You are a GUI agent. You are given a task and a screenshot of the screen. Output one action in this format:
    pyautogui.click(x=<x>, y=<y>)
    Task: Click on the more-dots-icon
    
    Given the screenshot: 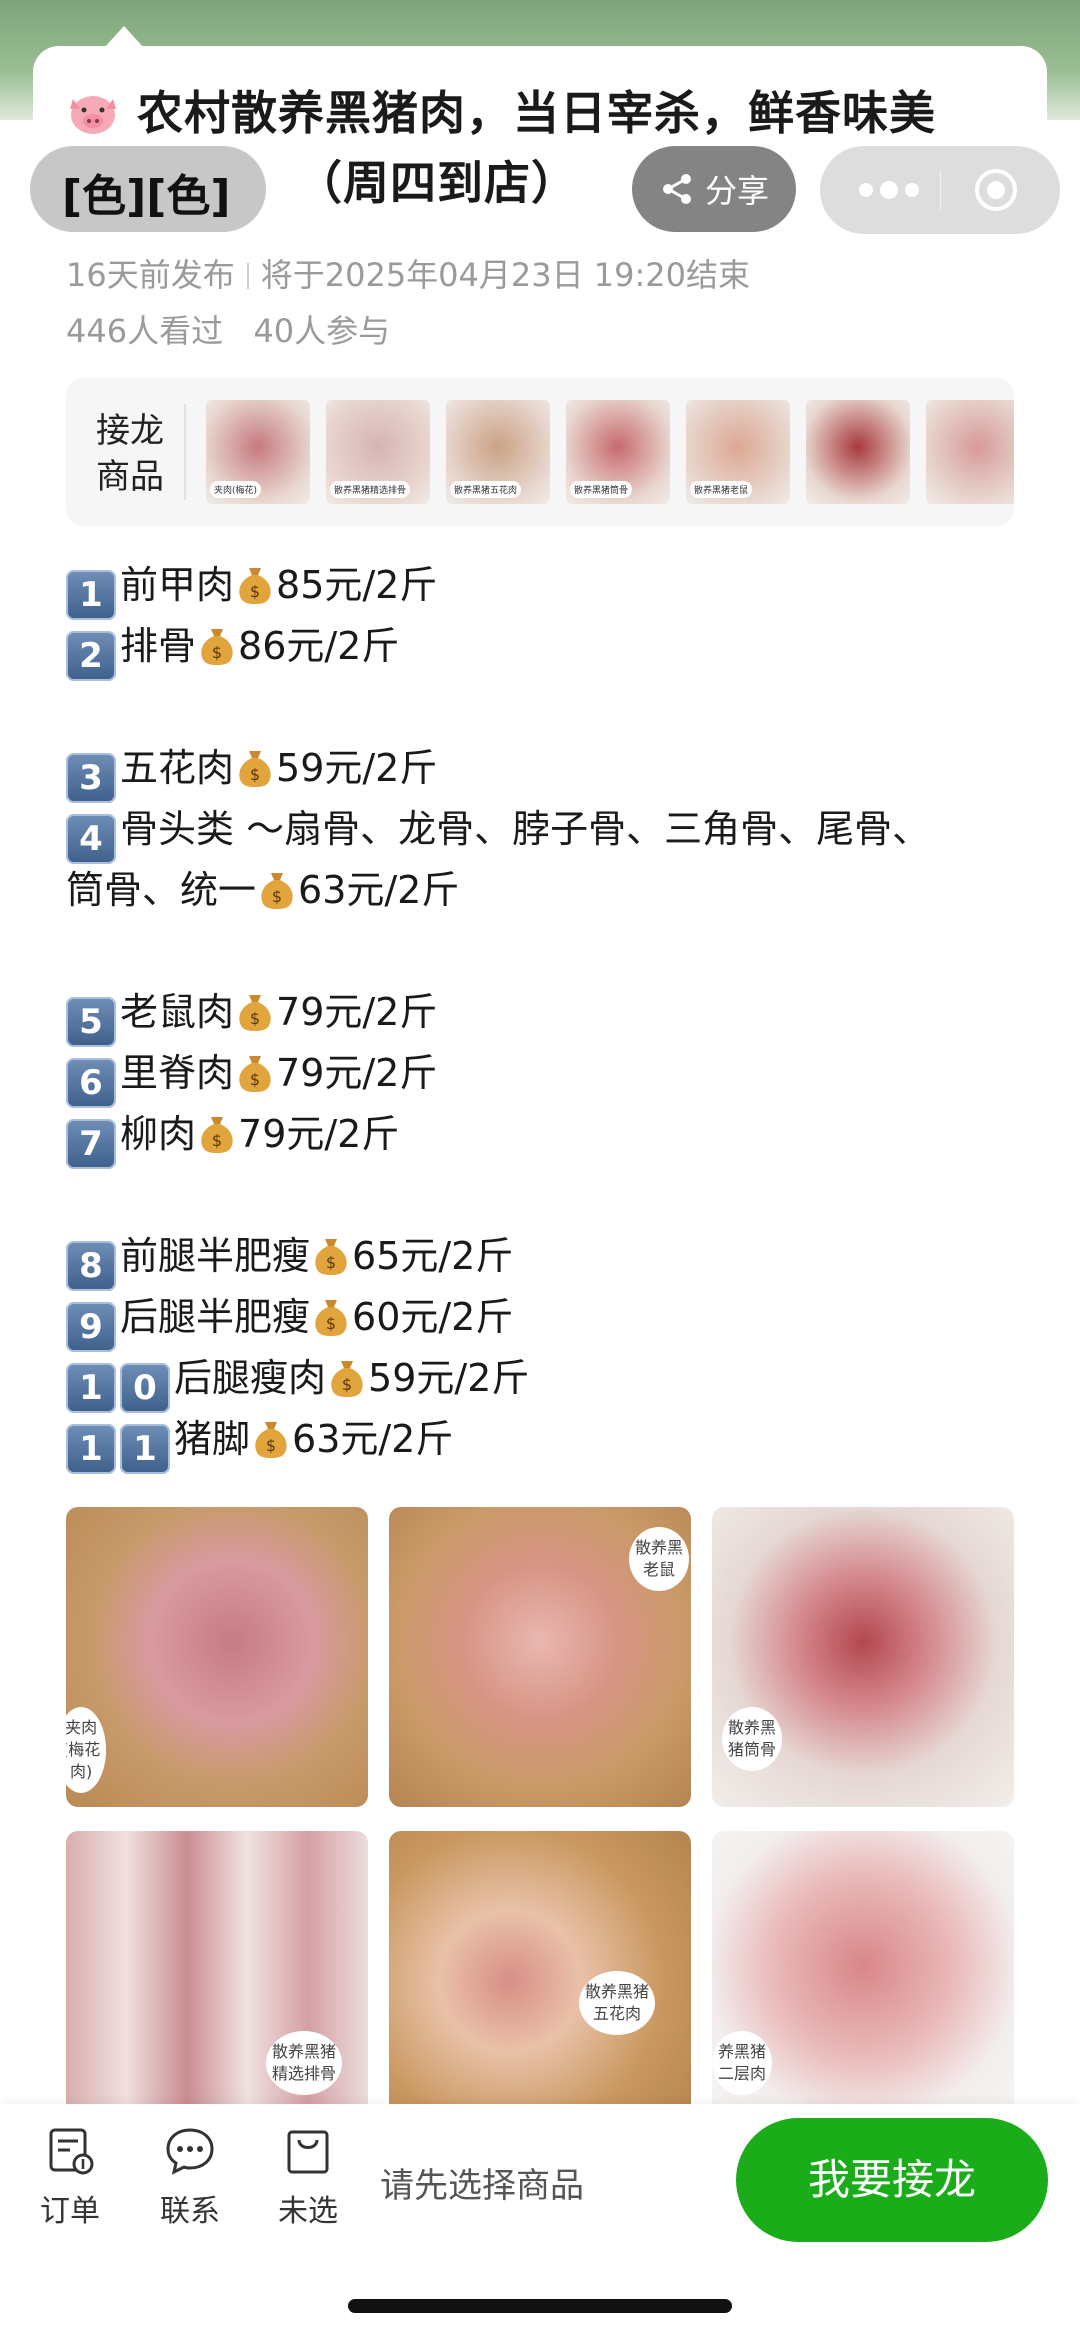 What is the action you would take?
    pyautogui.click(x=889, y=190)
    